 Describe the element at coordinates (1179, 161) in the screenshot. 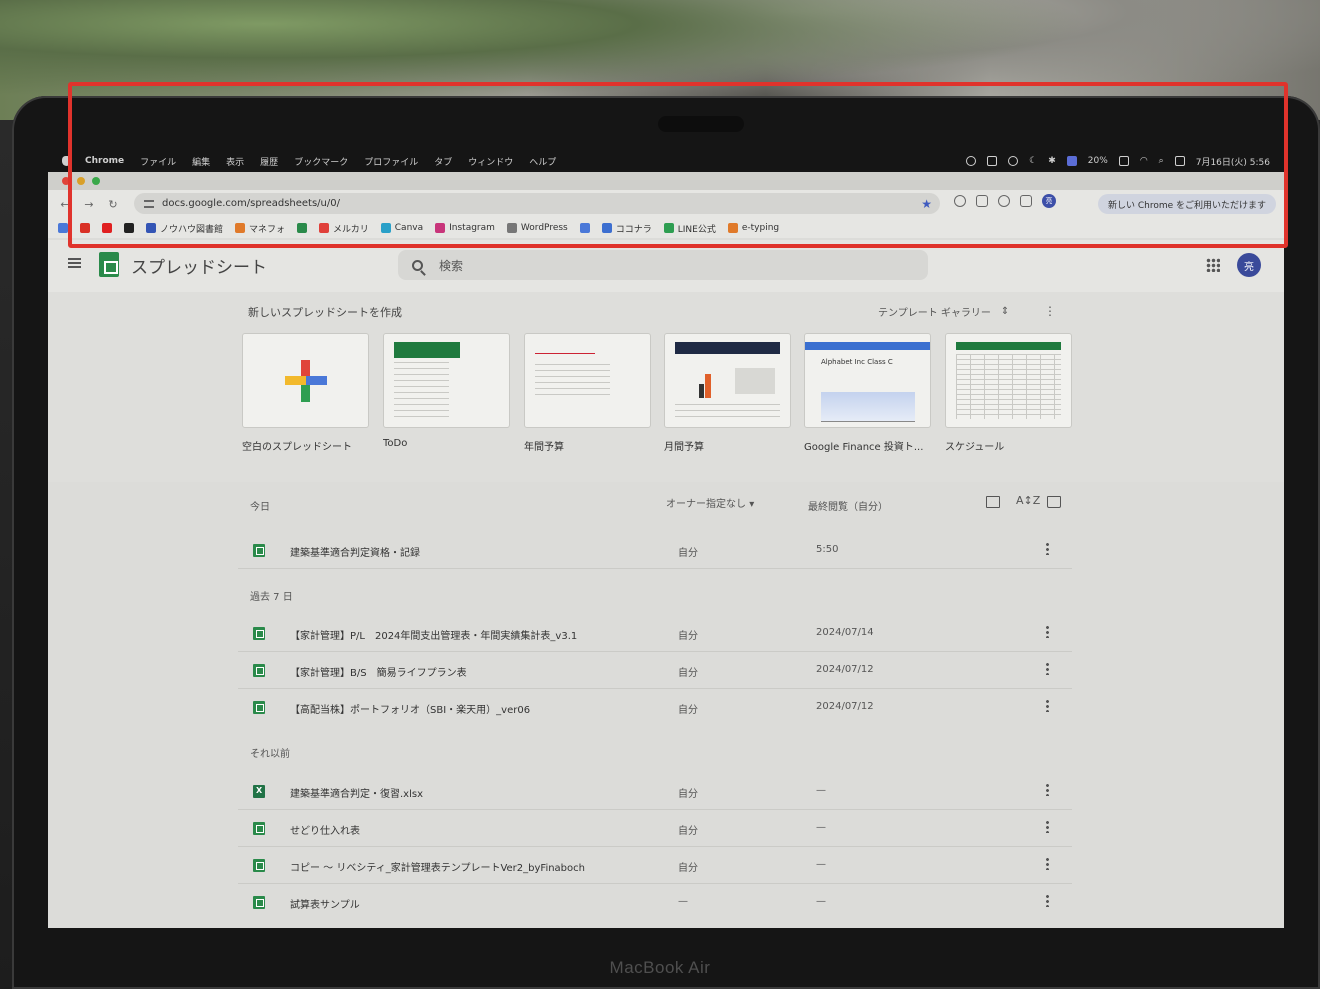

I see `control-center-icon` at that location.